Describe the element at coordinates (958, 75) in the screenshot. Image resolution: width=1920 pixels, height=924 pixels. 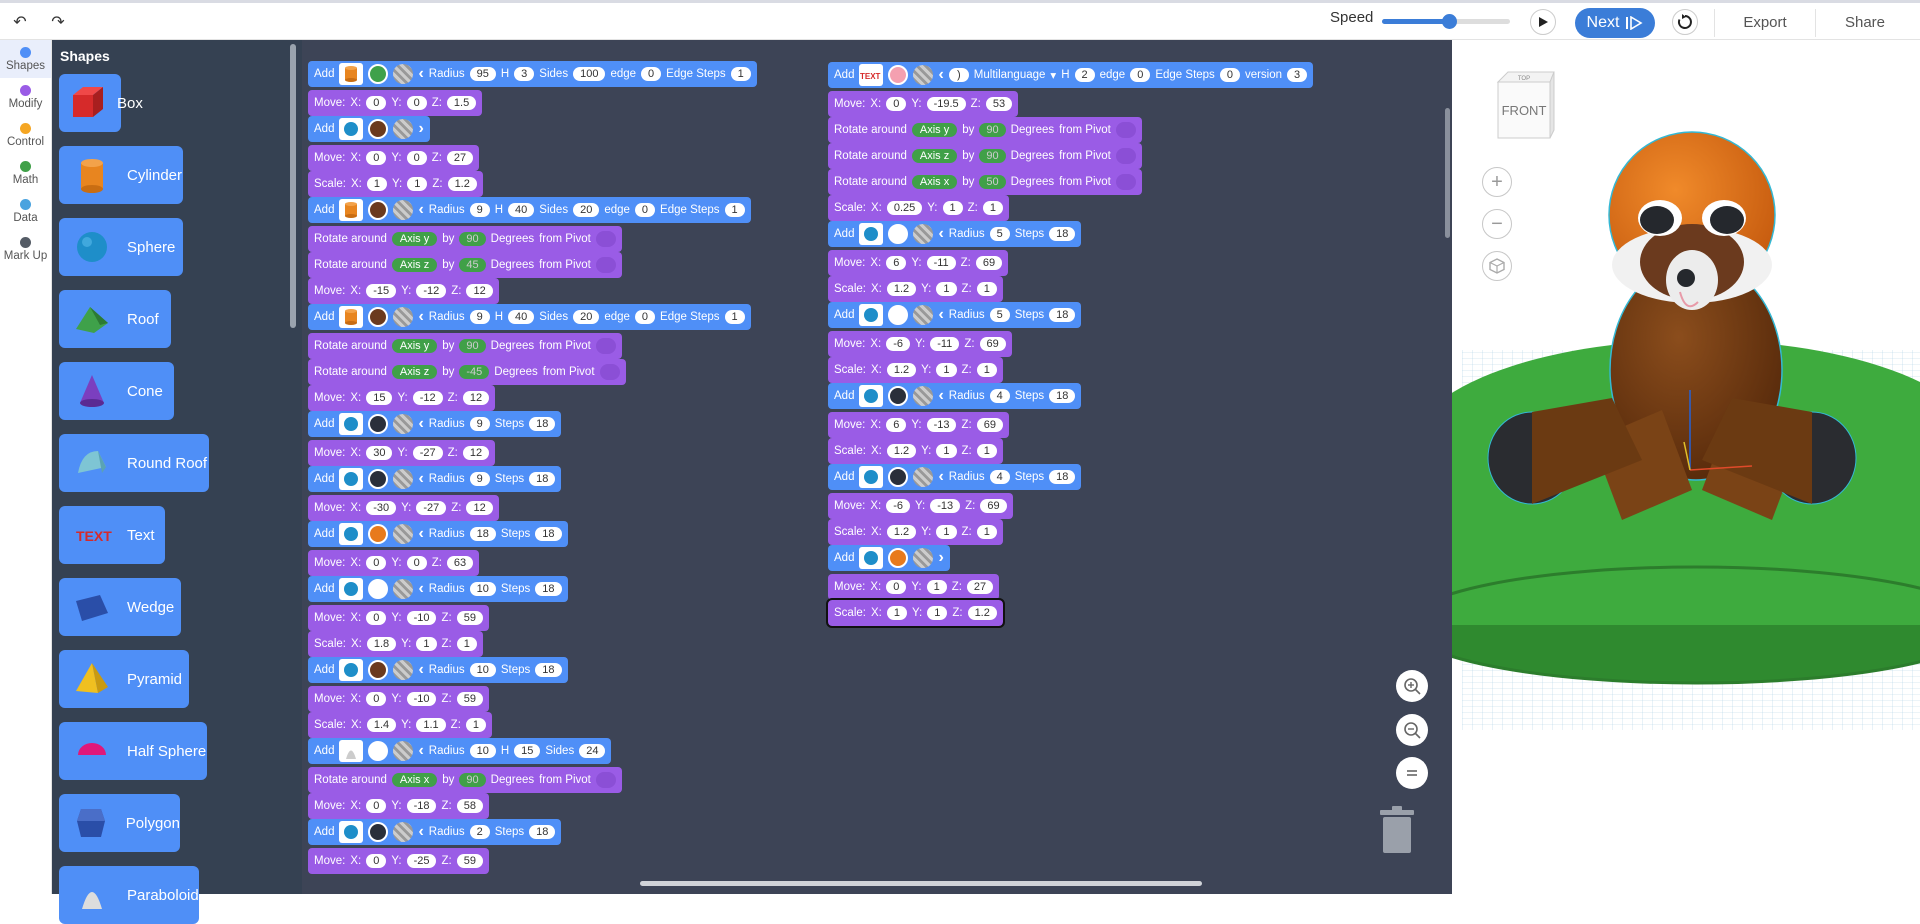
I see `text-field: )` at that location.